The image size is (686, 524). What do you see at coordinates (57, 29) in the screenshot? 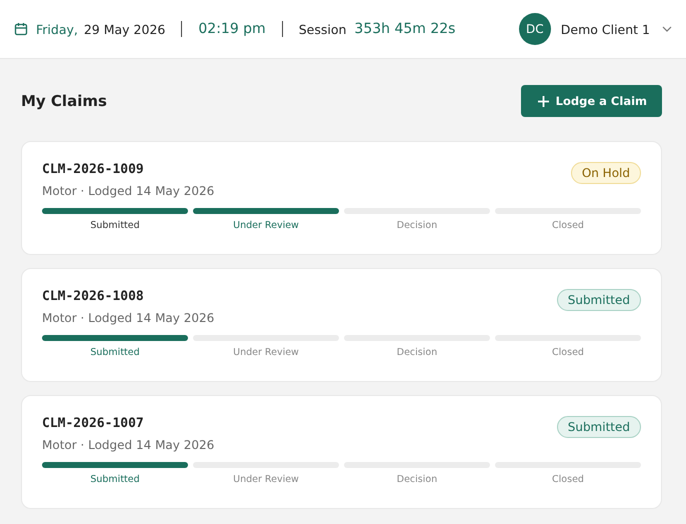
I see `weekday: Friday,` at bounding box center [57, 29].